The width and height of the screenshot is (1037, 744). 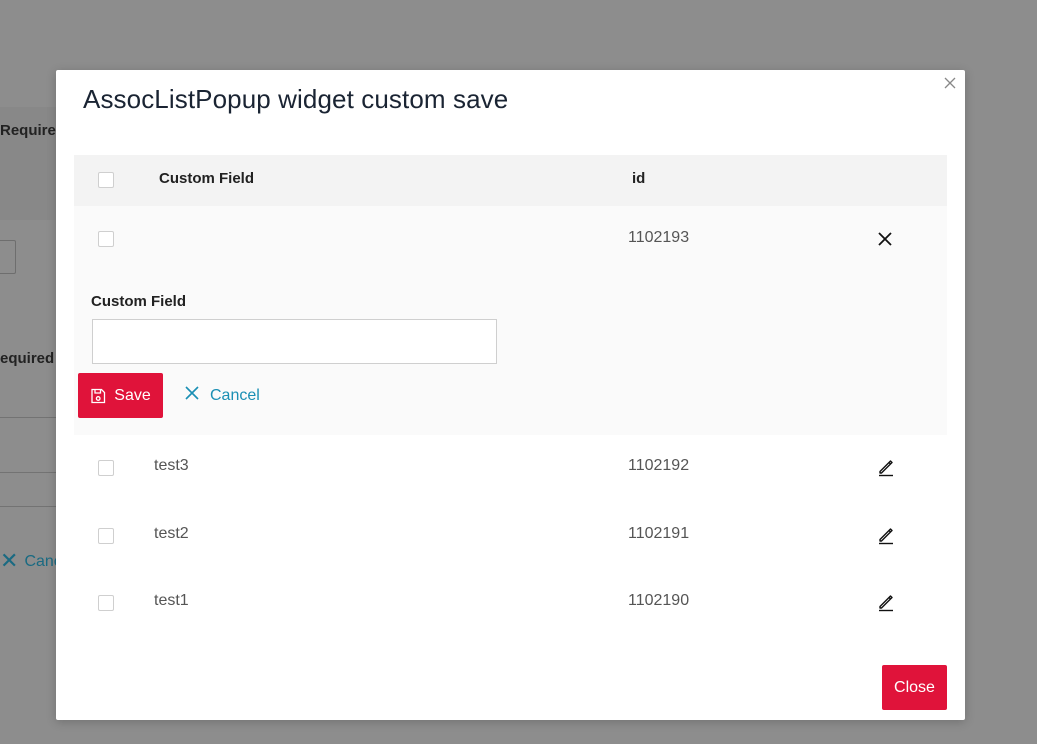 I want to click on custom-field-label: Custom Field, so click(x=139, y=301).